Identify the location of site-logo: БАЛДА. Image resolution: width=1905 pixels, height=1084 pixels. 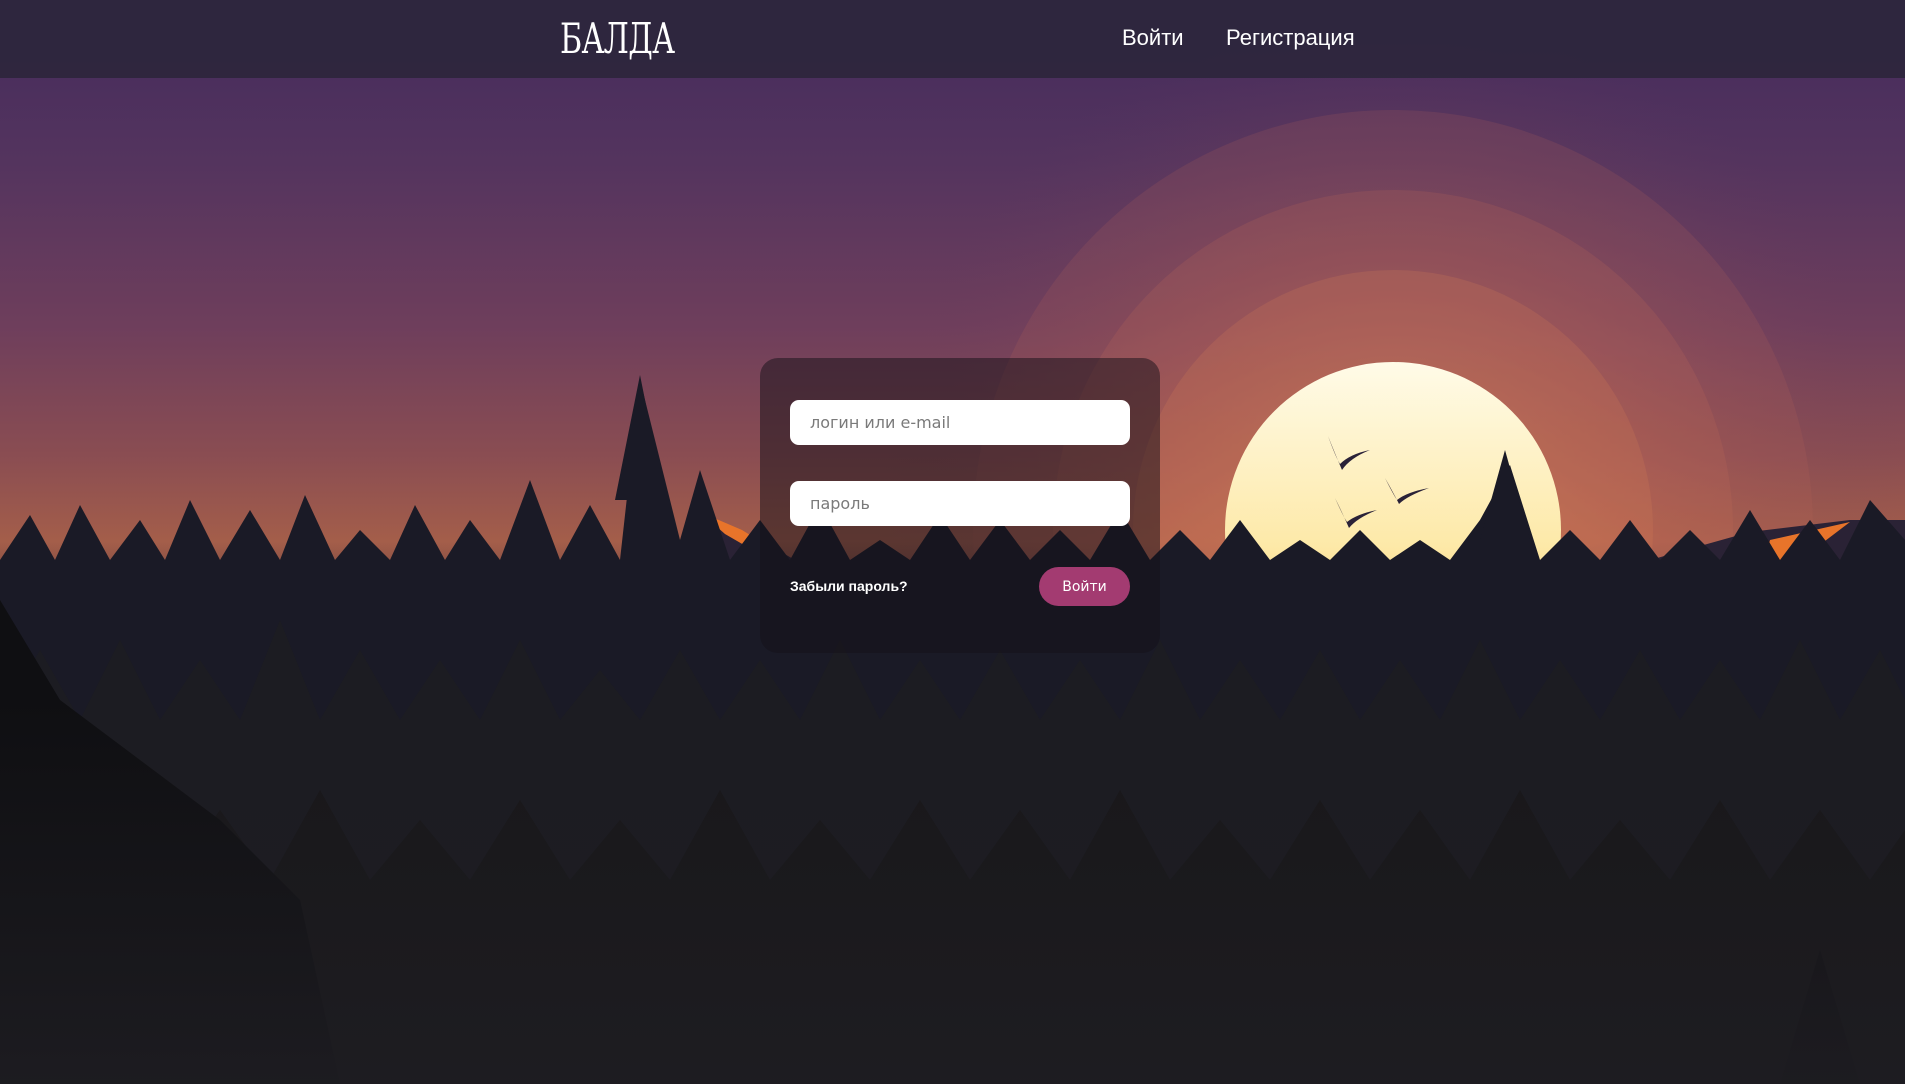
(617, 39).